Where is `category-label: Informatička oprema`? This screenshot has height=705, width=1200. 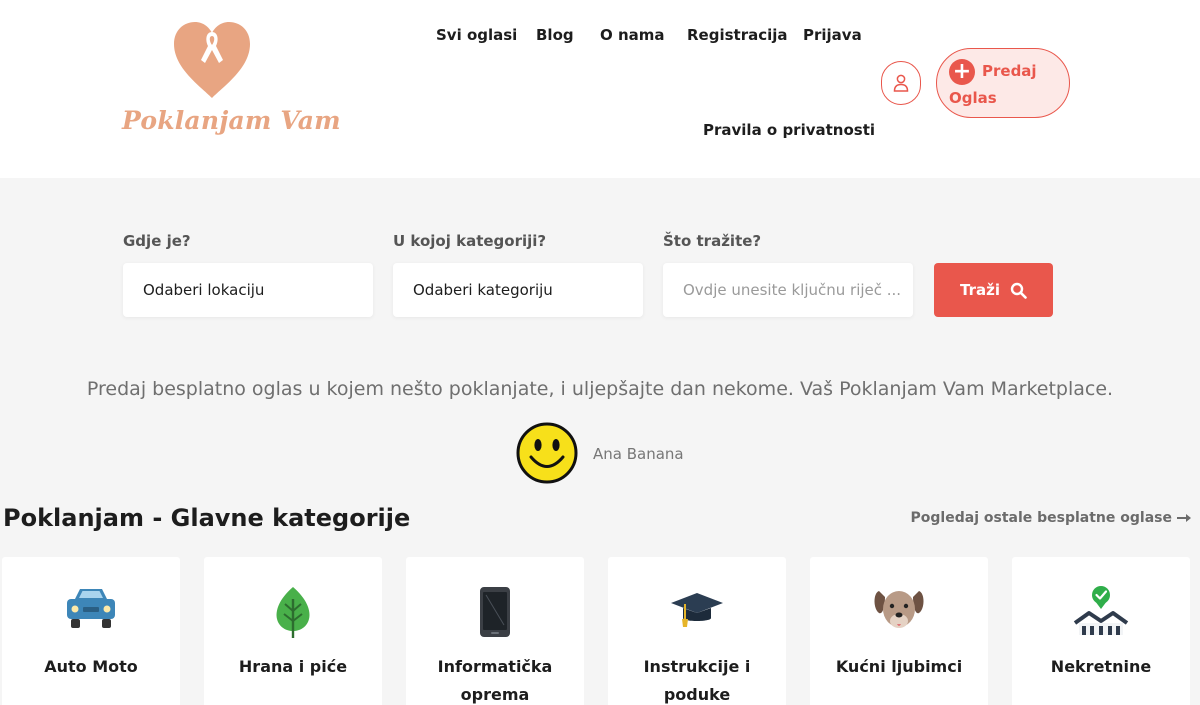
category-label: Informatička oprema is located at coordinates (495, 680).